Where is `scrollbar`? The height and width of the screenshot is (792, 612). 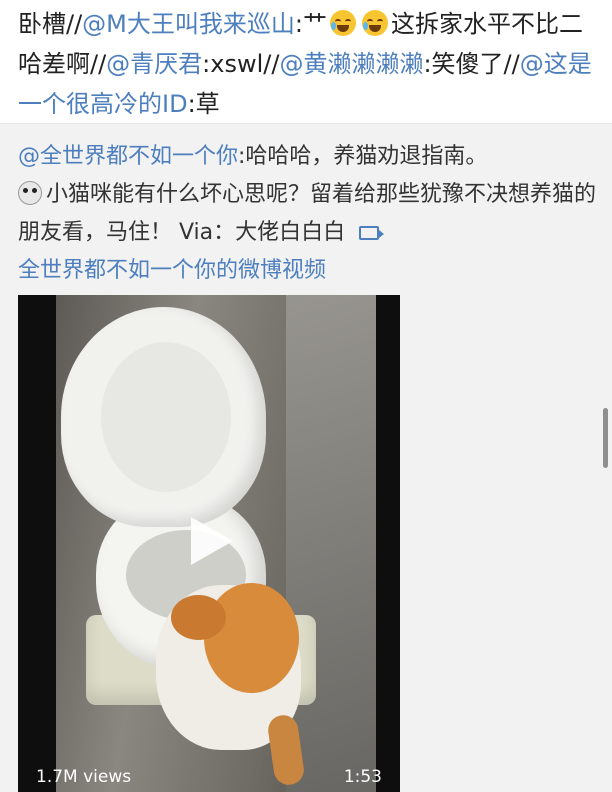
scrollbar is located at coordinates (605, 438).